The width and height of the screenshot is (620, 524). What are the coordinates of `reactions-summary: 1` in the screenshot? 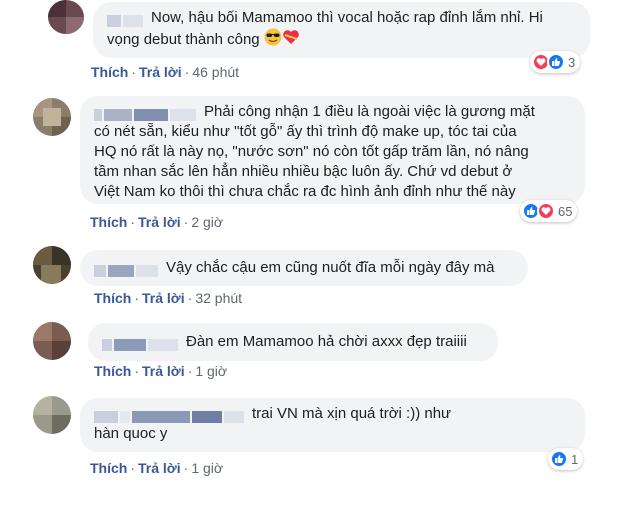 It's located at (566, 459).